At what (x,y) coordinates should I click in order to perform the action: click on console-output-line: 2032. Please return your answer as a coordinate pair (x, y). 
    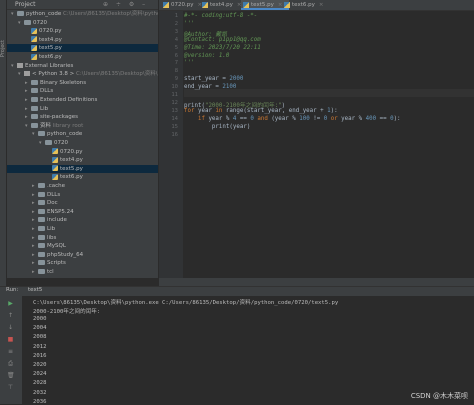
    Looking at the image, I should click on (40, 392).